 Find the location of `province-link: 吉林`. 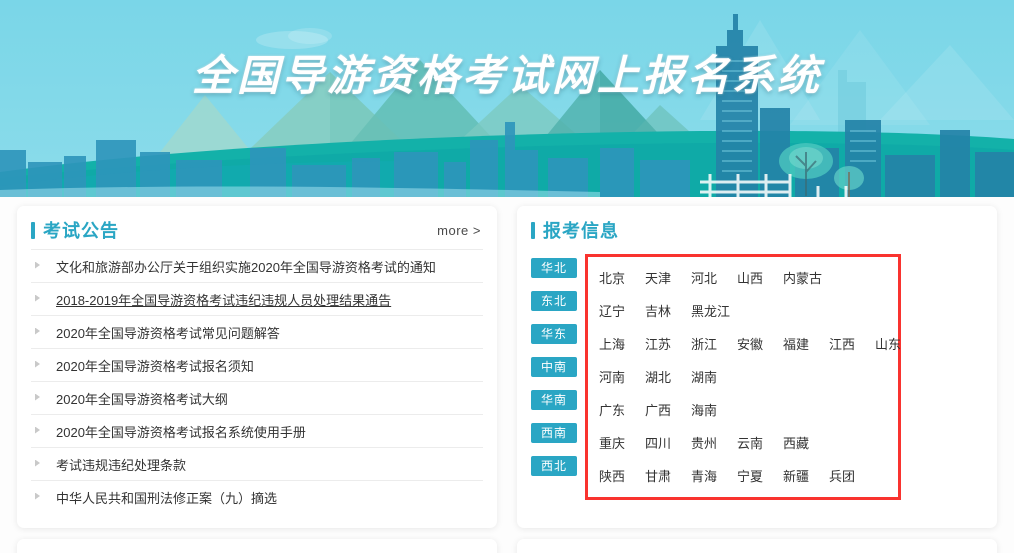

province-link: 吉林 is located at coordinates (668, 310).